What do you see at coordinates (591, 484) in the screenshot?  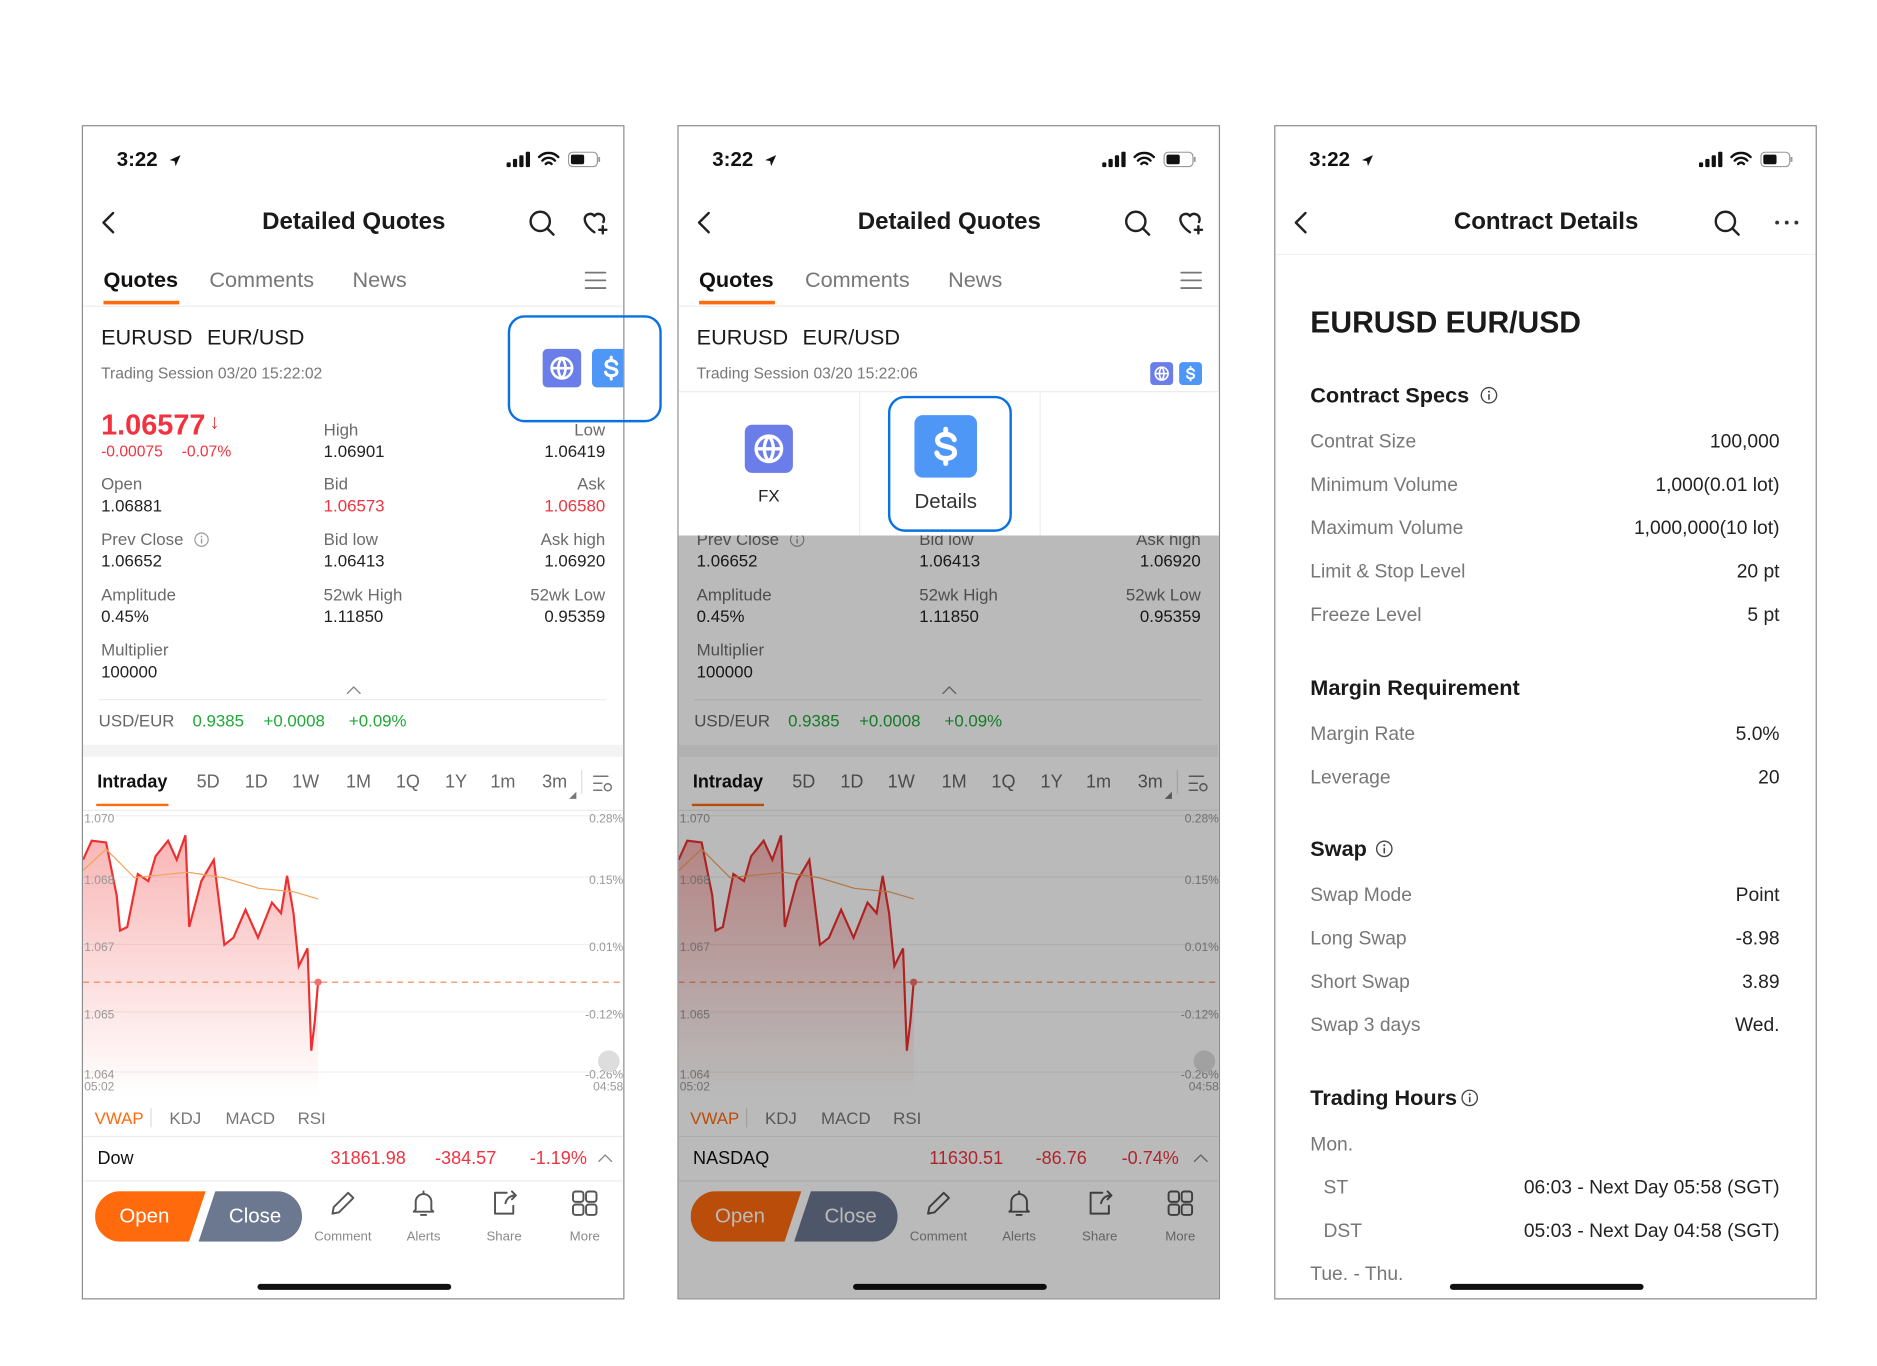 I see `stat-label-ask: Ask` at bounding box center [591, 484].